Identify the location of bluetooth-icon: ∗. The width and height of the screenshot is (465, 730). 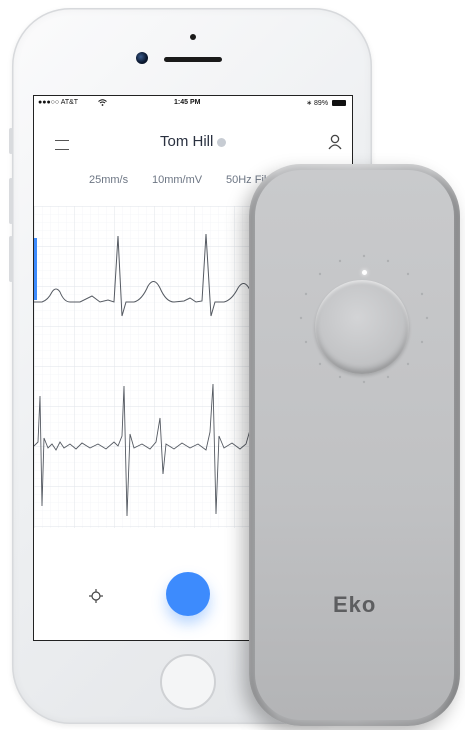
(309, 103).